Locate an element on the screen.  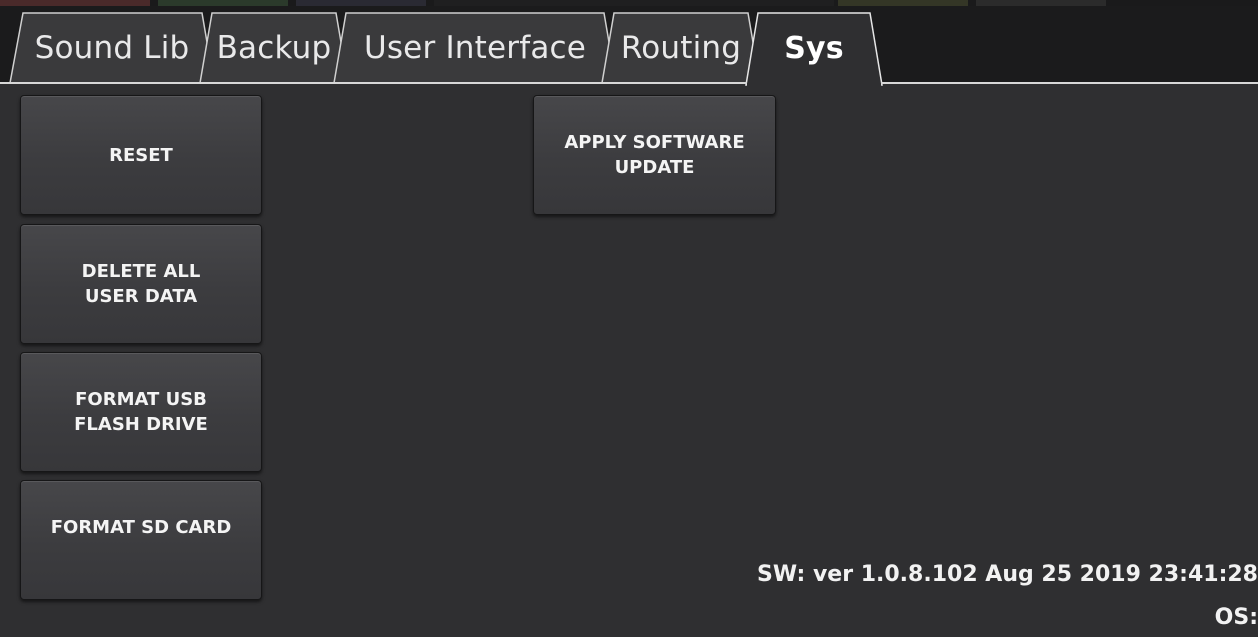
tab-routing: Routing is located at coordinates (681, 48).